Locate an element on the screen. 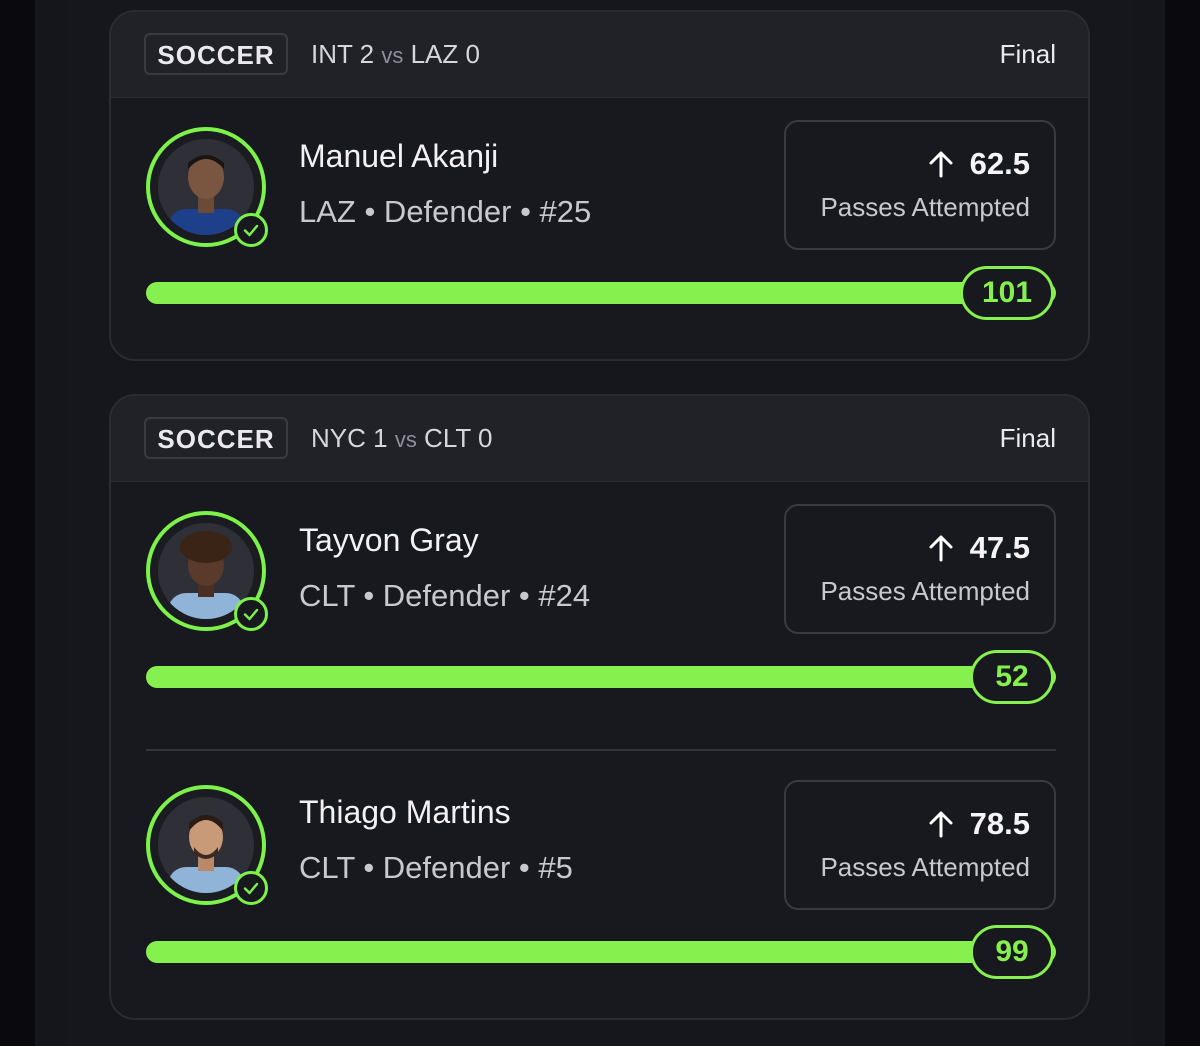  card-header: SOCCER INT 2 vs LAZ 0 Final is located at coordinates (599, 55).